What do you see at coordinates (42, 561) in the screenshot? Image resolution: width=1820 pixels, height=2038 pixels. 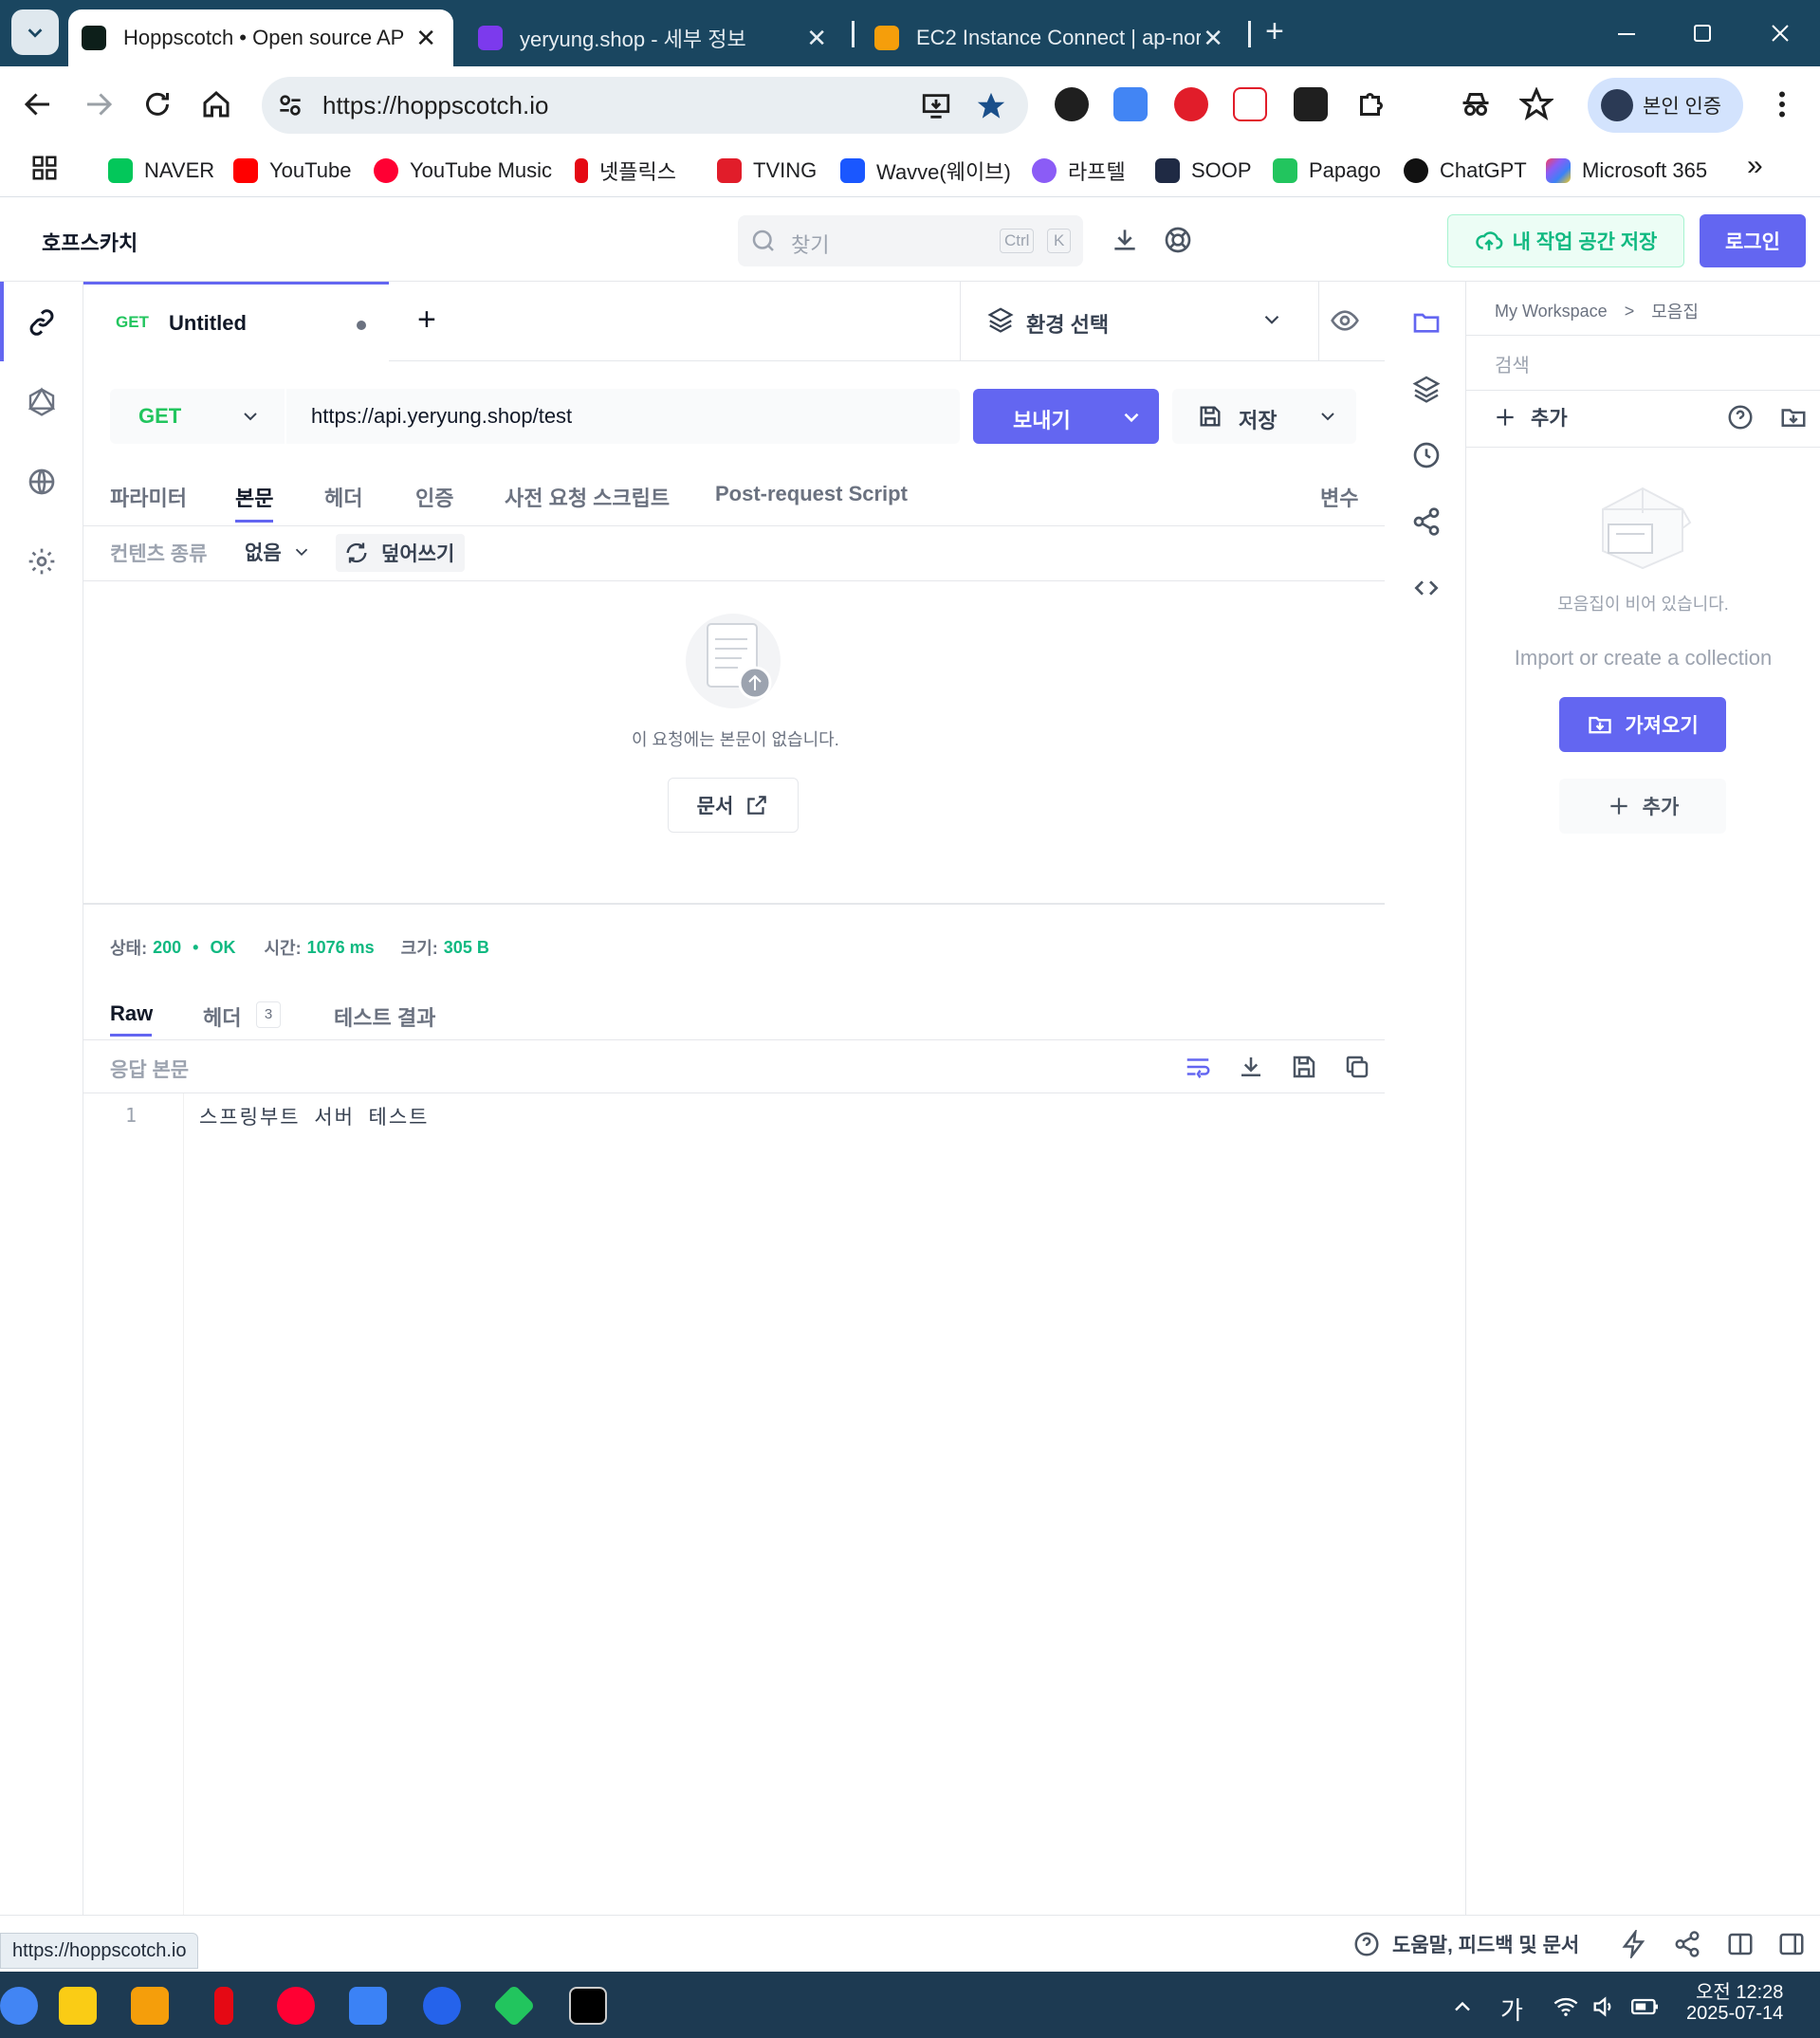 I see `nav-settings-gear-icon` at bounding box center [42, 561].